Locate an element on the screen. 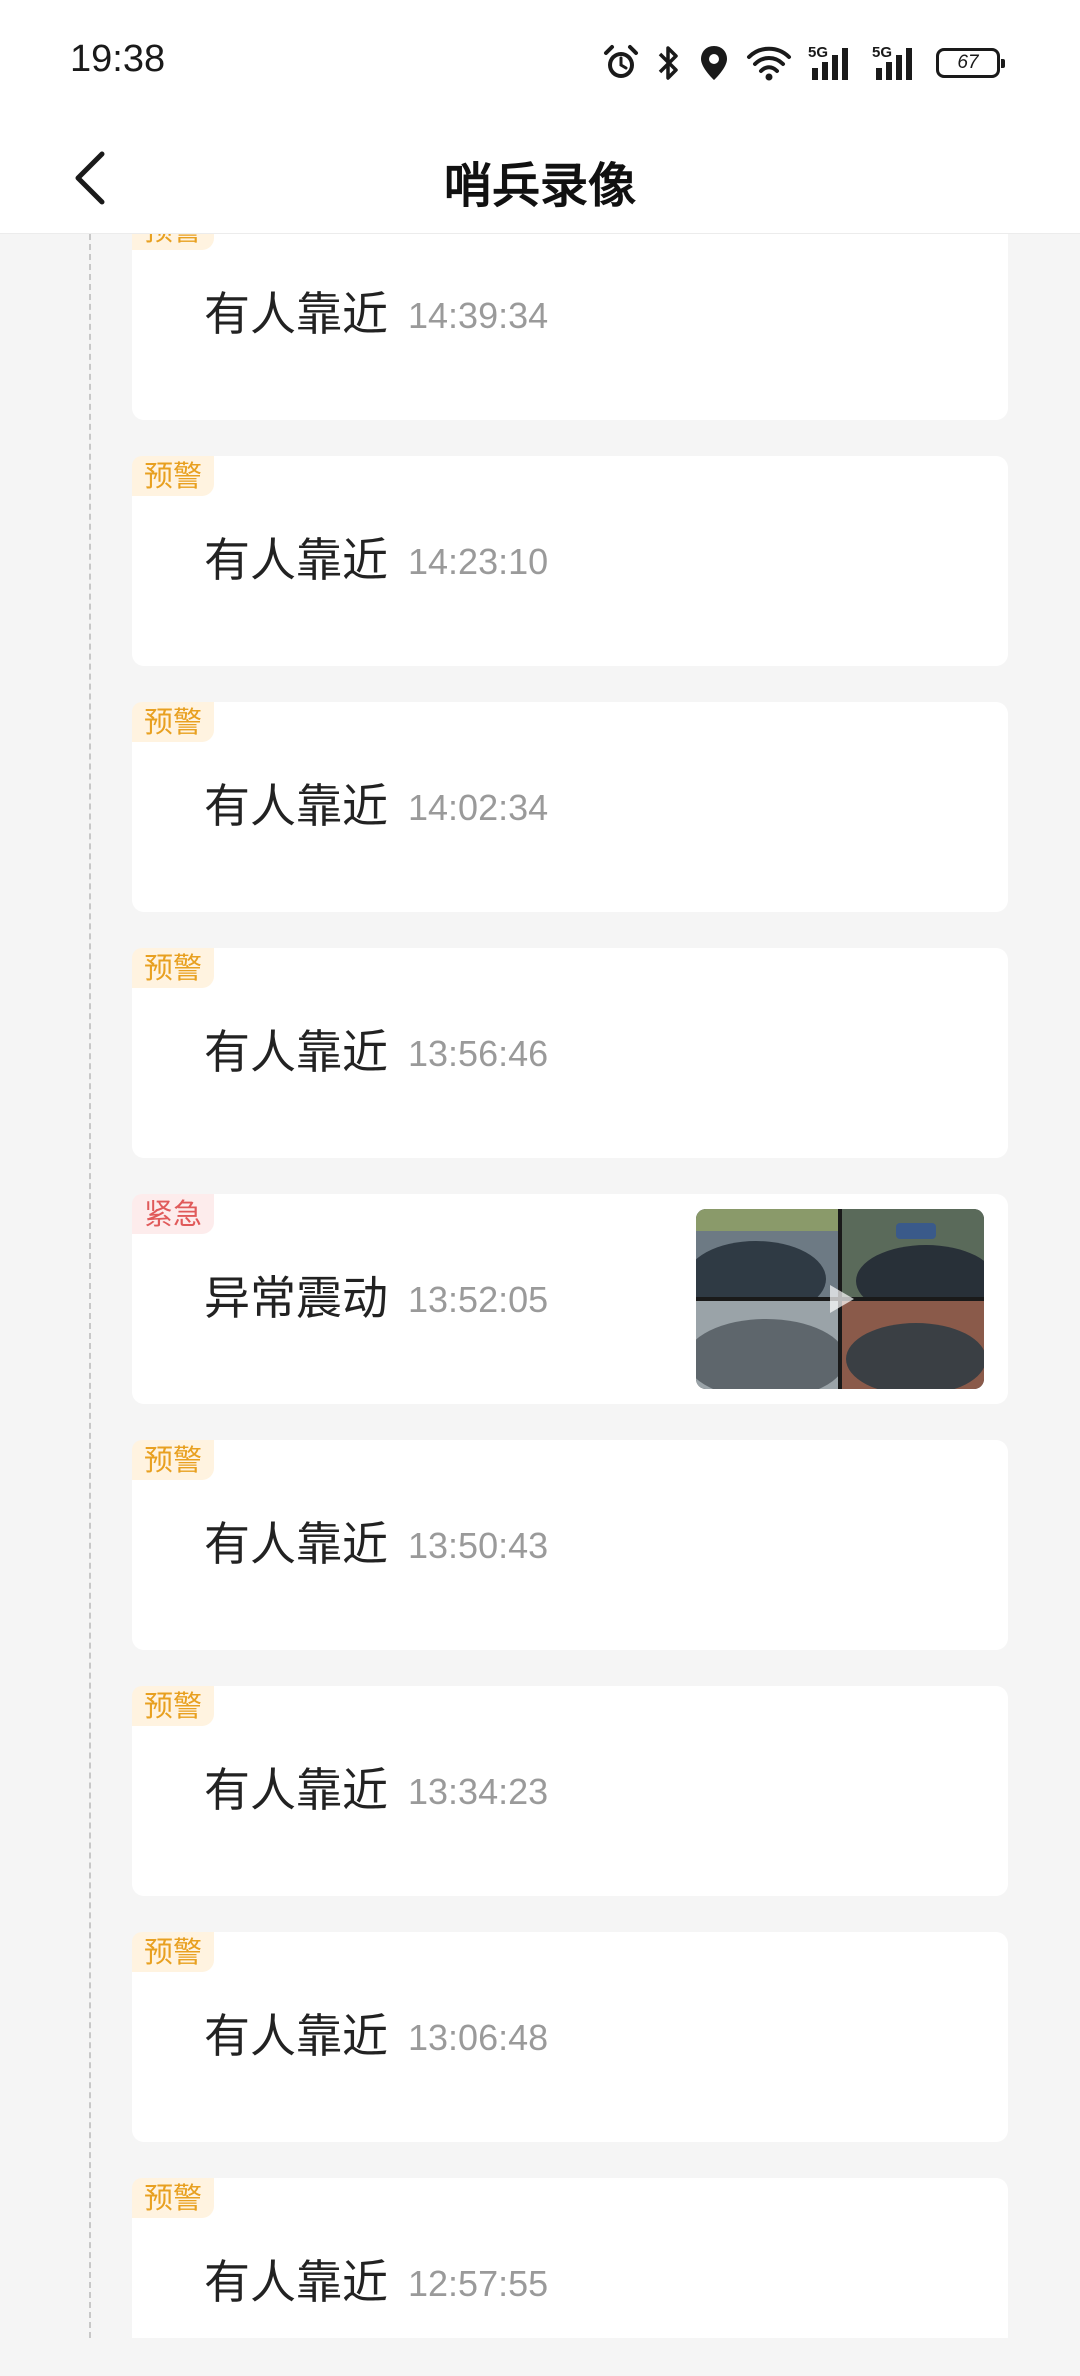  event-time: 14:39:34 is located at coordinates (478, 315).